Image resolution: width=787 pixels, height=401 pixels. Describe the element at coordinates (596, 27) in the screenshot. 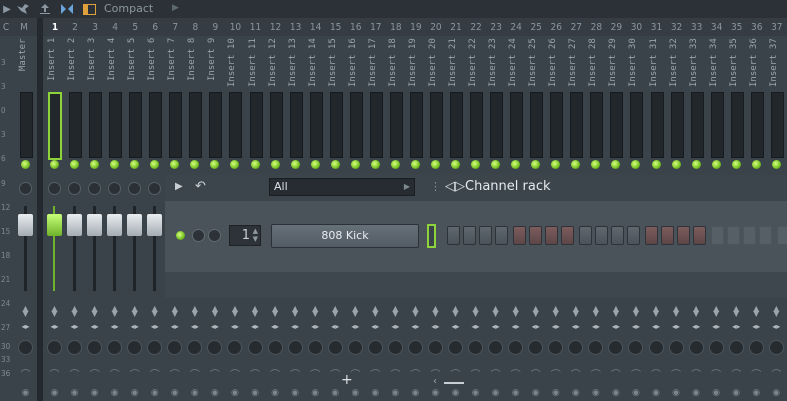

I see `track-number-28: 28` at that location.